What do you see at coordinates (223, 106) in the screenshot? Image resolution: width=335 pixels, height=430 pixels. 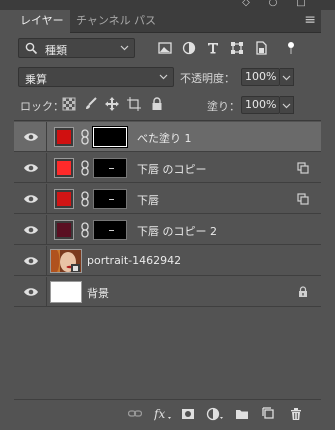 I see `fill-label: 塗り：` at bounding box center [223, 106].